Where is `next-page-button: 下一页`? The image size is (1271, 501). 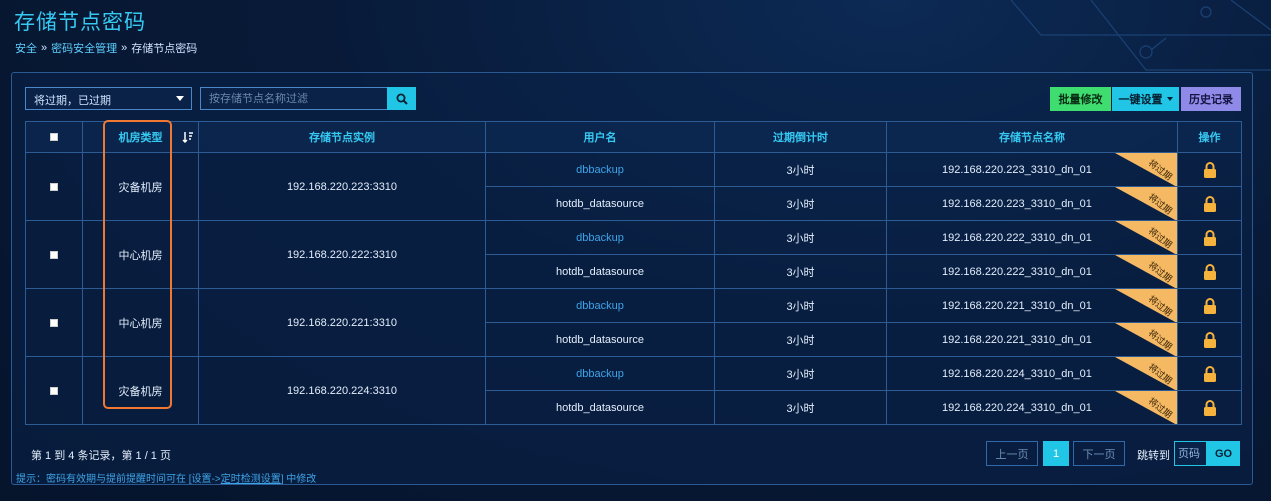 next-page-button: 下一页 is located at coordinates (1099, 453).